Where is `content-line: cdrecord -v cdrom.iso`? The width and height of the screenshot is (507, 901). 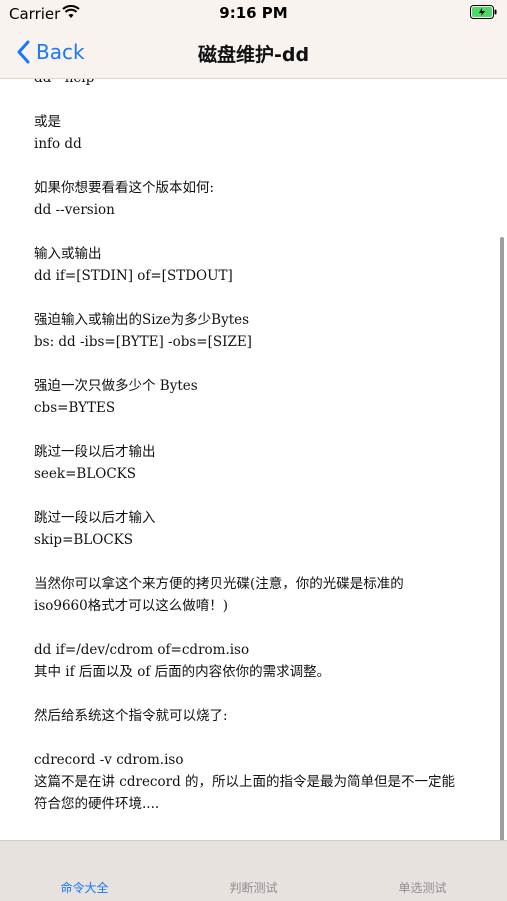
content-line: cdrecord -v cdrom.iso is located at coordinates (109, 760).